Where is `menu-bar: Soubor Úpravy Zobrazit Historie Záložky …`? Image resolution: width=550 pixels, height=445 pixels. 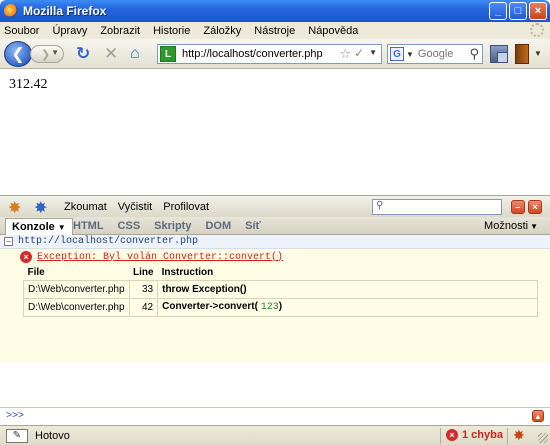
menu-bar: Soubor Úpravy Zobrazit Historie Záložky … is located at coordinates (275, 30).